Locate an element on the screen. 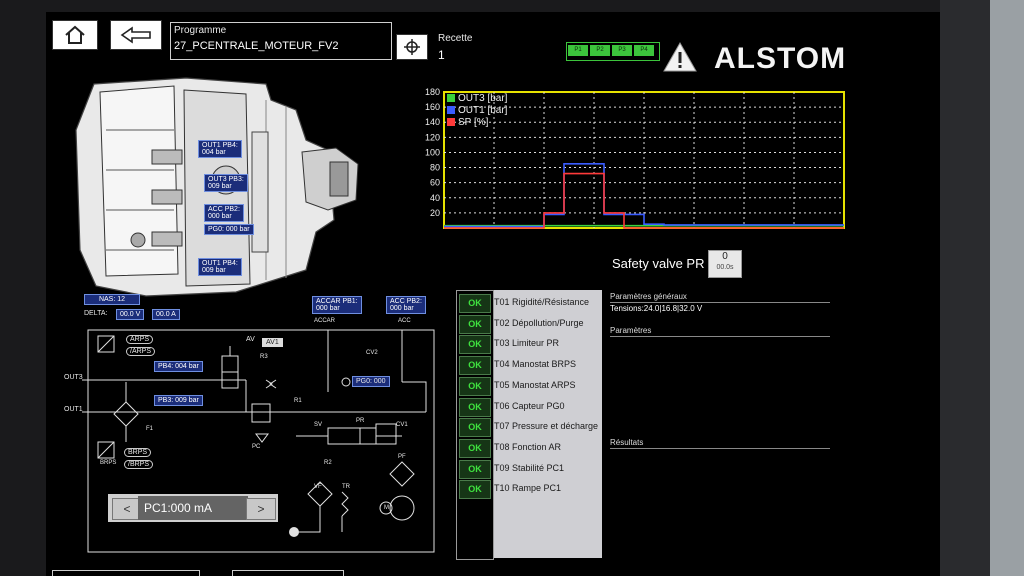  schematic-out1: OUT1 is located at coordinates (73, 409).